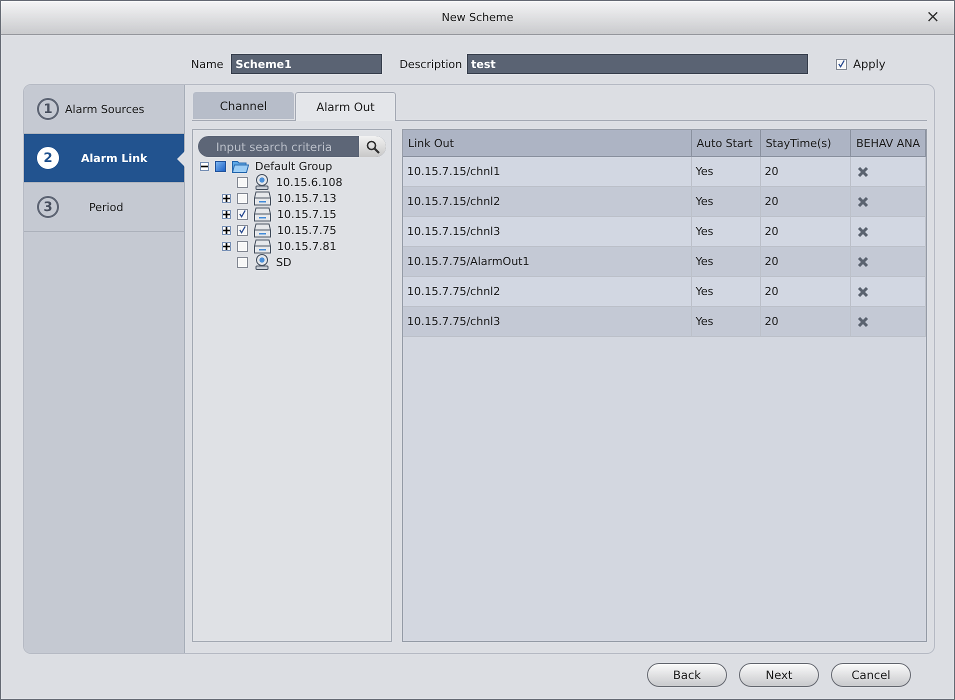 This screenshot has width=955, height=700. What do you see at coordinates (207, 64) in the screenshot?
I see `name-label: Name` at bounding box center [207, 64].